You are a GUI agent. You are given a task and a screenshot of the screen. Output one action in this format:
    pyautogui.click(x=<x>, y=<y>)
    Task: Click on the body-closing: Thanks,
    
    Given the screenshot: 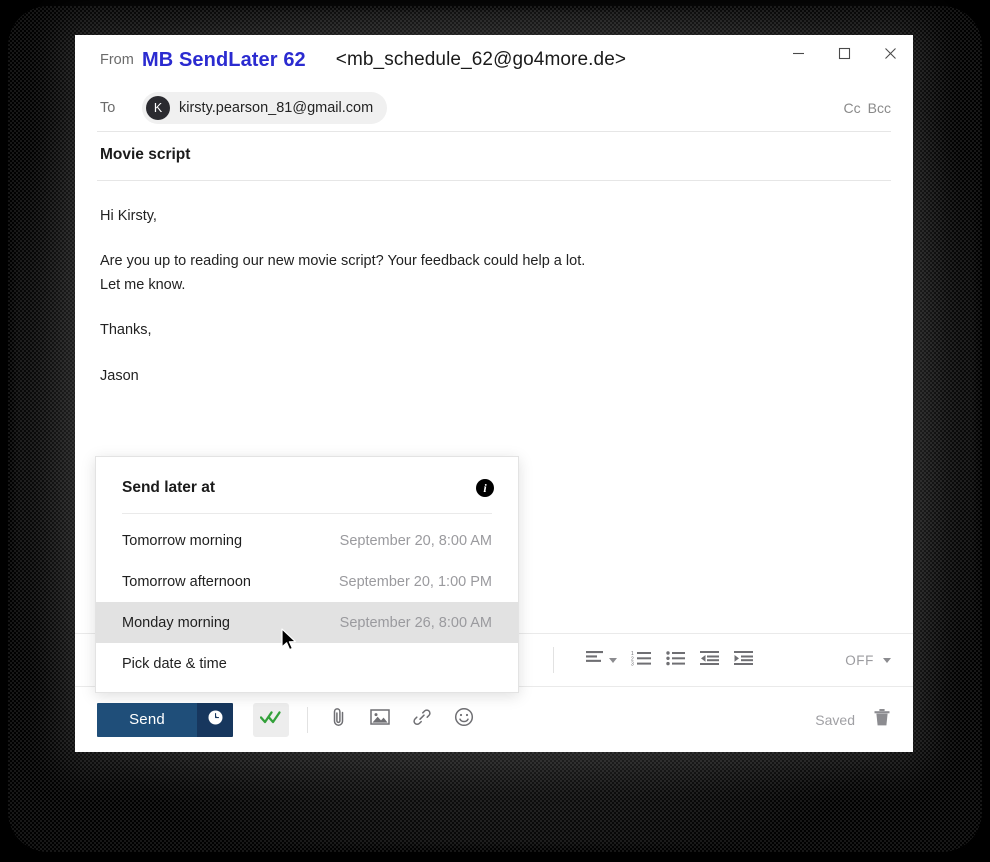 What is the action you would take?
    pyautogui.click(x=126, y=330)
    